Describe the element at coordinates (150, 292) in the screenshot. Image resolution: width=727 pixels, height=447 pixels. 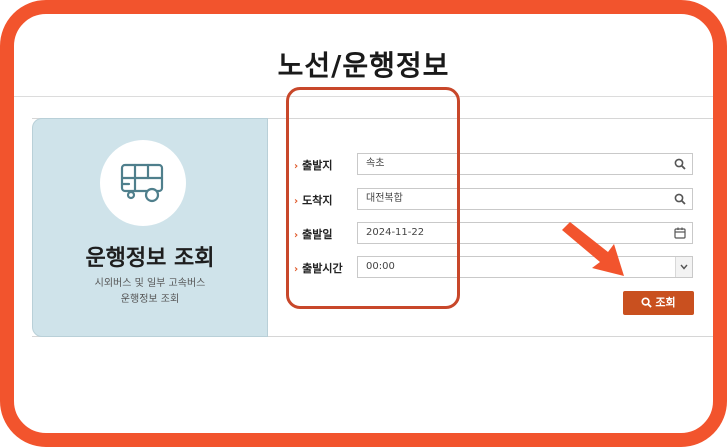
I see `card-description: 시외버스 및 일부 고속버스 운행정보 조회` at that location.